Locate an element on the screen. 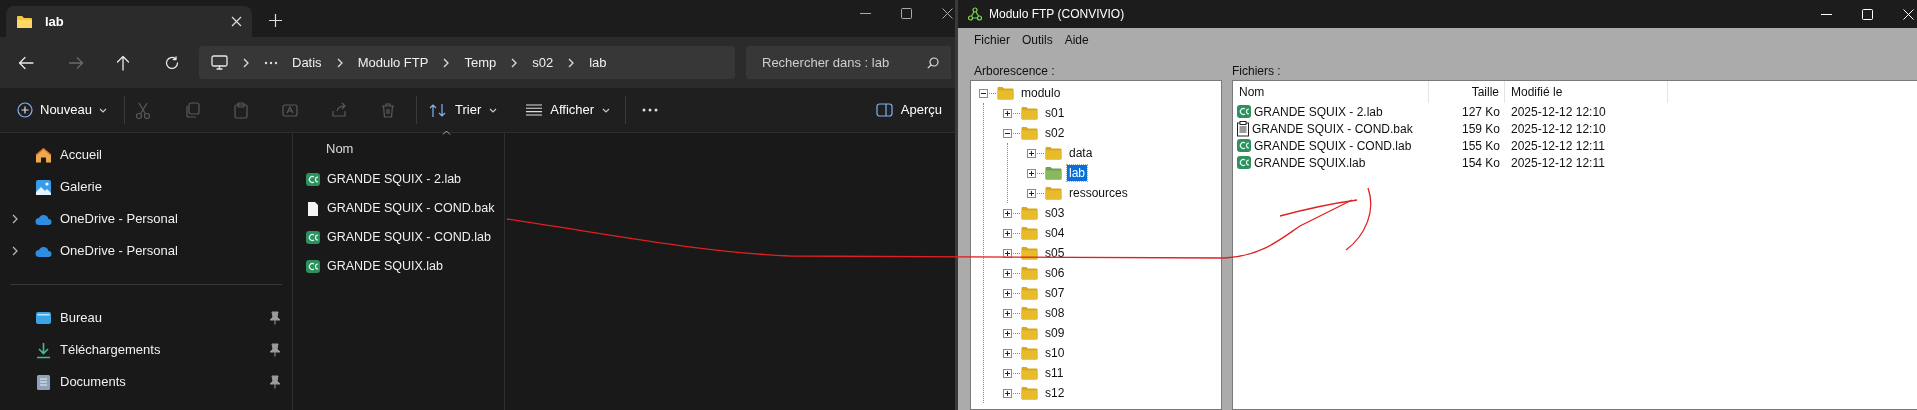 The height and width of the screenshot is (410, 1917). new-button: Nouveau is located at coordinates (62, 110).